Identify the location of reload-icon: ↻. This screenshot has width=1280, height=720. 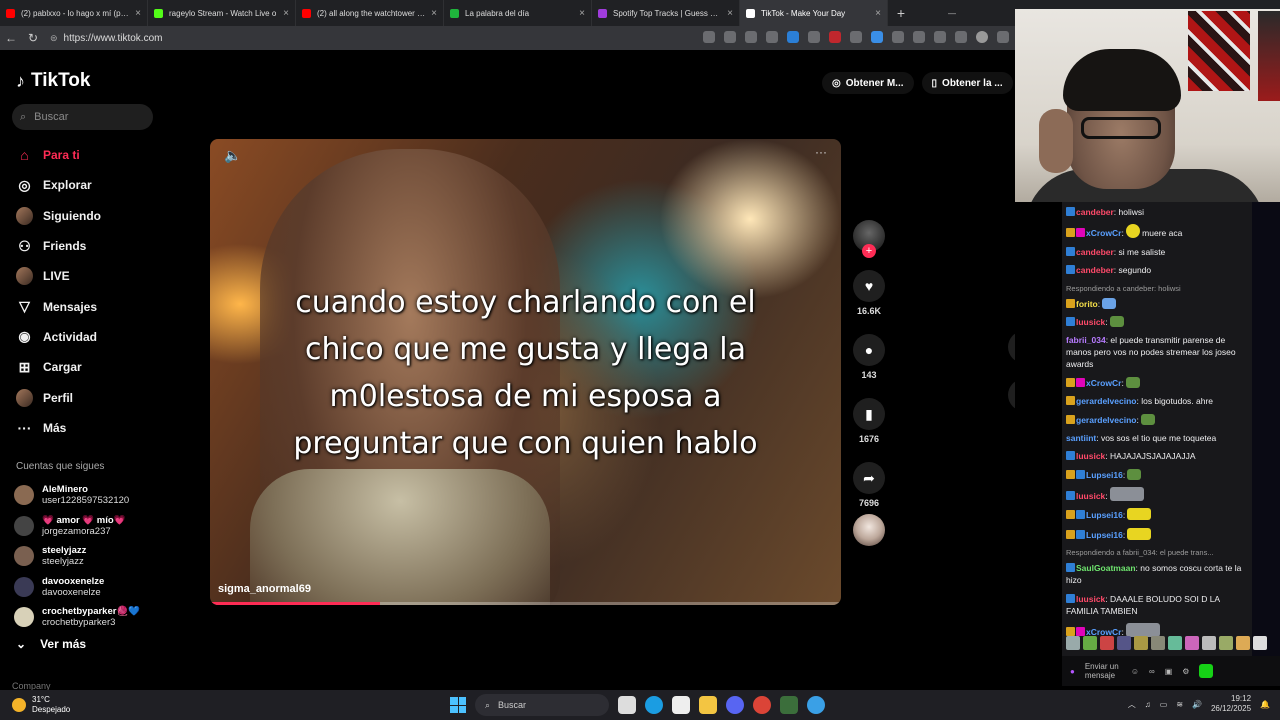
(33, 38).